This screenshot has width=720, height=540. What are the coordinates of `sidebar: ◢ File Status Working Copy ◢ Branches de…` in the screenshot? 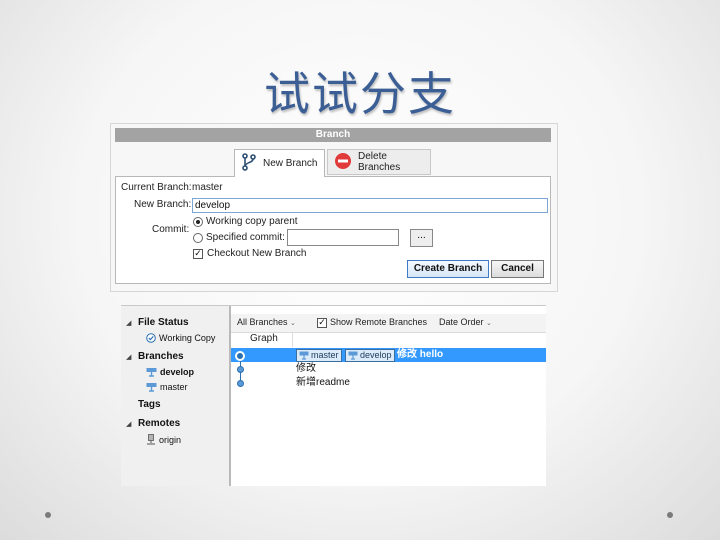 It's located at (176, 396).